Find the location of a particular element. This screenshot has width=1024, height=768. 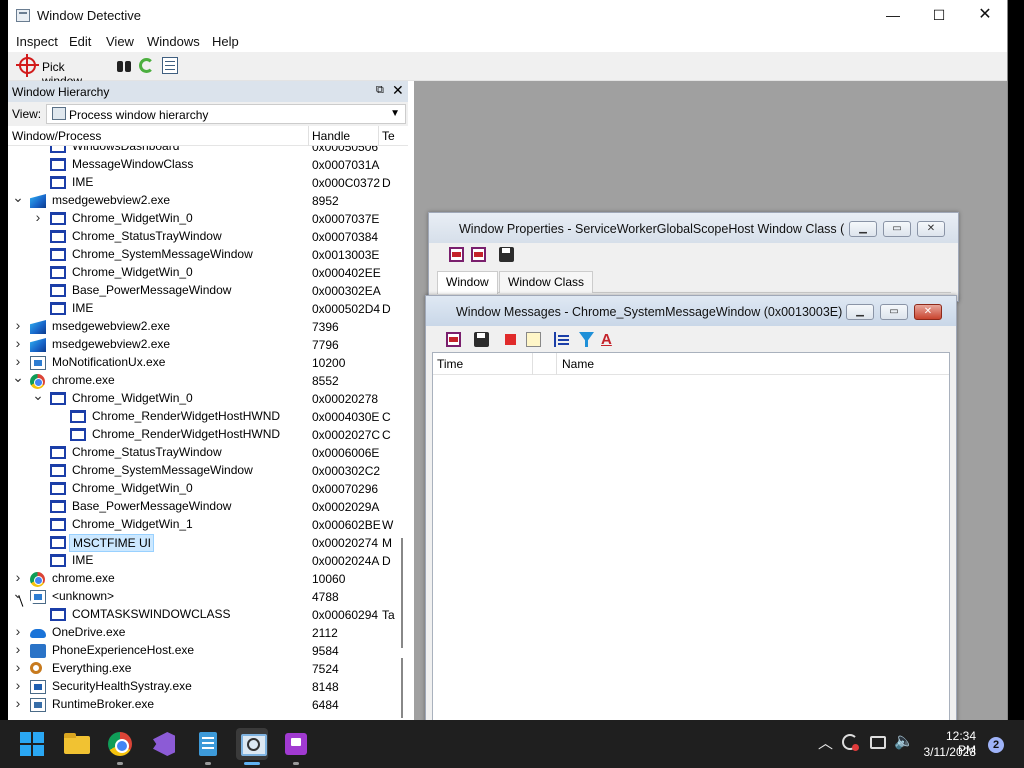

properties-close-button: ✕ is located at coordinates (931, 229).